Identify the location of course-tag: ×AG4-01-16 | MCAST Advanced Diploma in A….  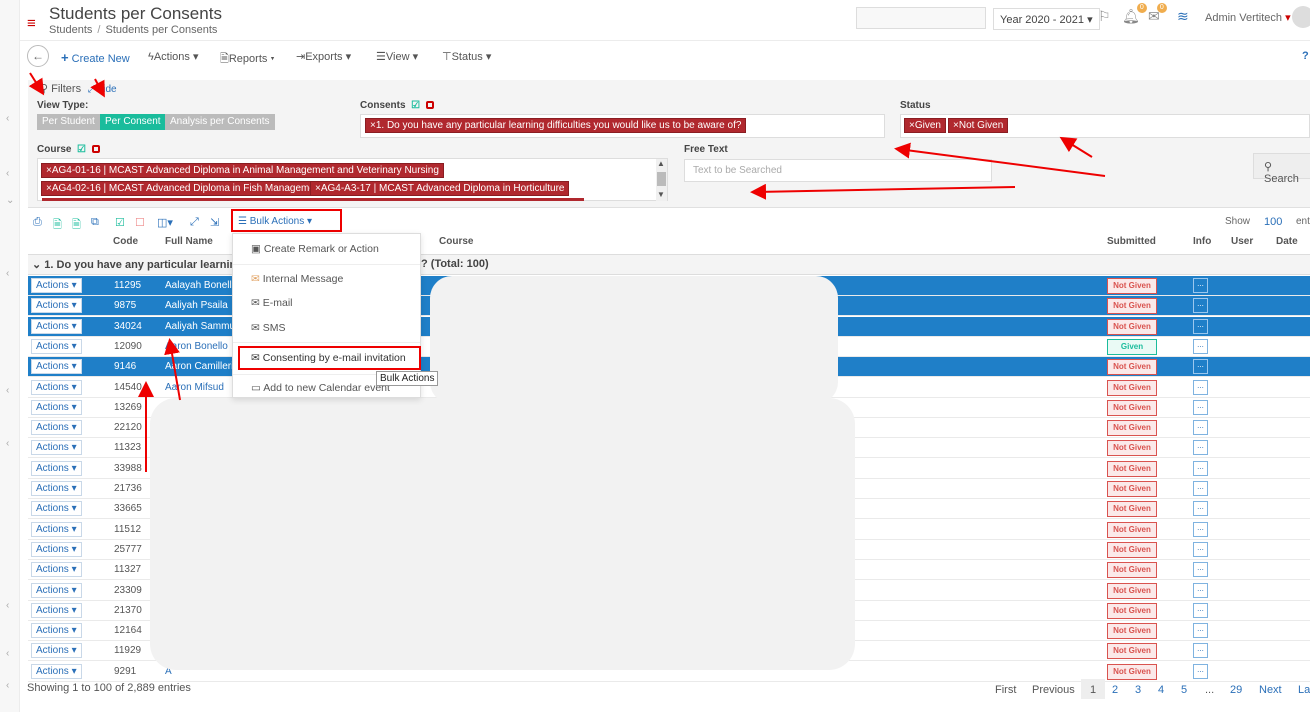
(242, 170).